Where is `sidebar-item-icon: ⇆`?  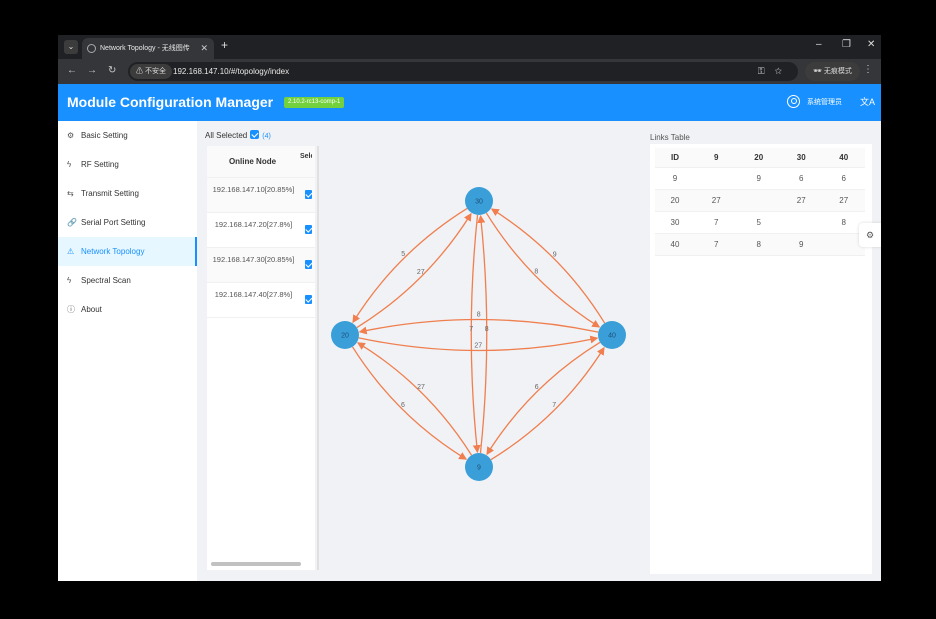 sidebar-item-icon: ⇆ is located at coordinates (70, 193).